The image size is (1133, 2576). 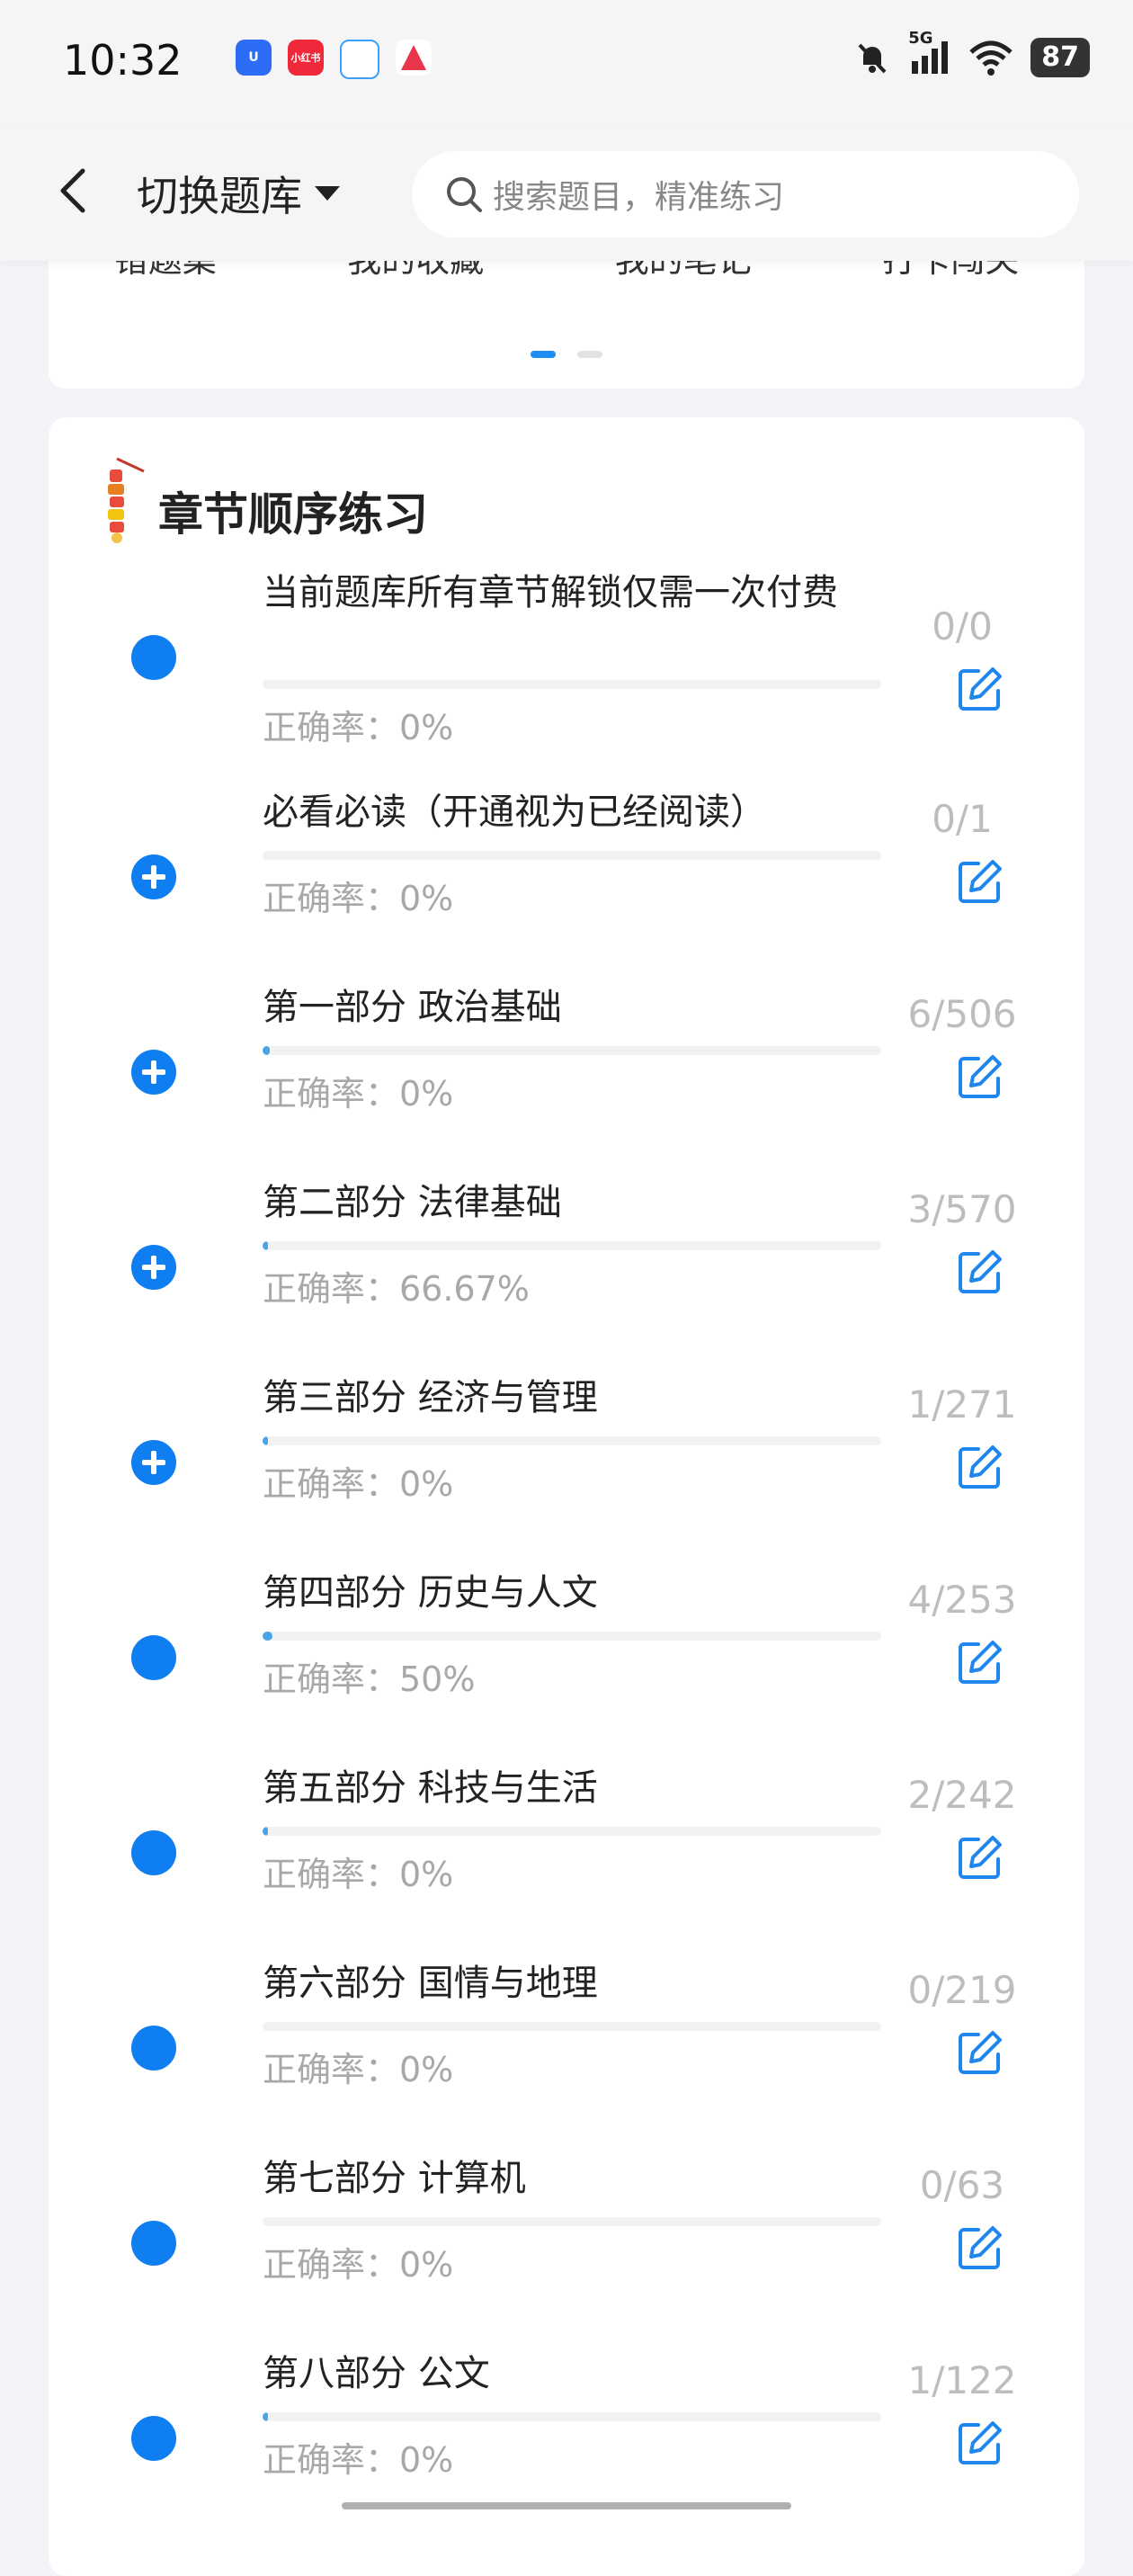 I want to click on chapter-title: 第五部分 科技与生活, so click(x=430, y=1788).